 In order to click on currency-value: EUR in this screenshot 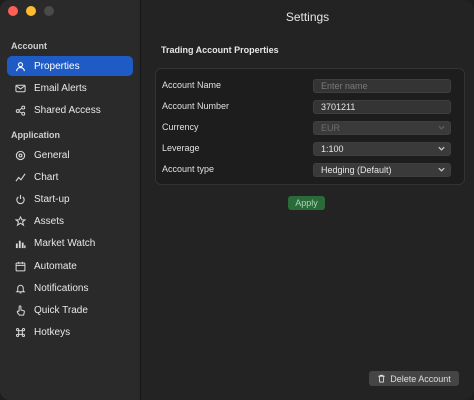, I will do `click(331, 128)`.